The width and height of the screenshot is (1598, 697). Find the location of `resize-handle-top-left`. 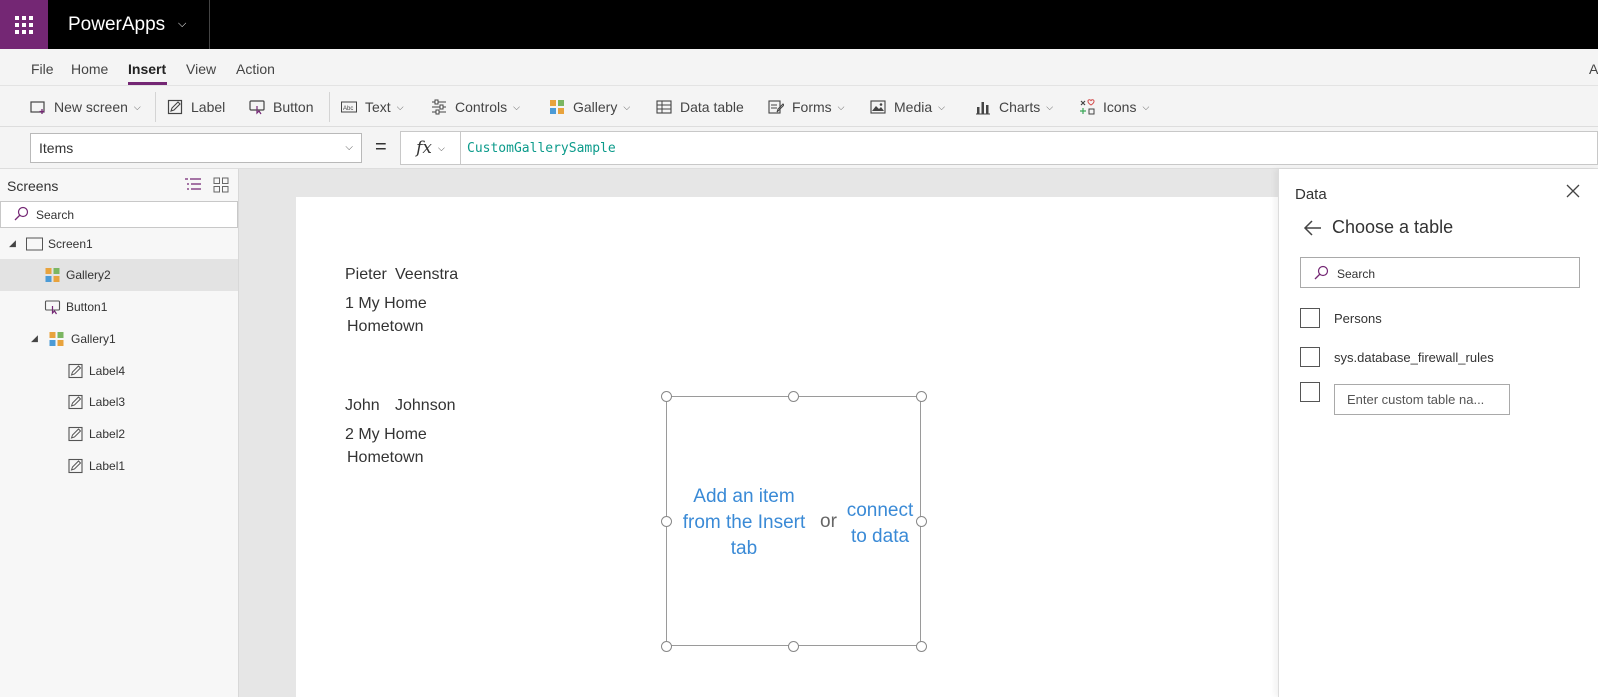

resize-handle-top-left is located at coordinates (666, 396).